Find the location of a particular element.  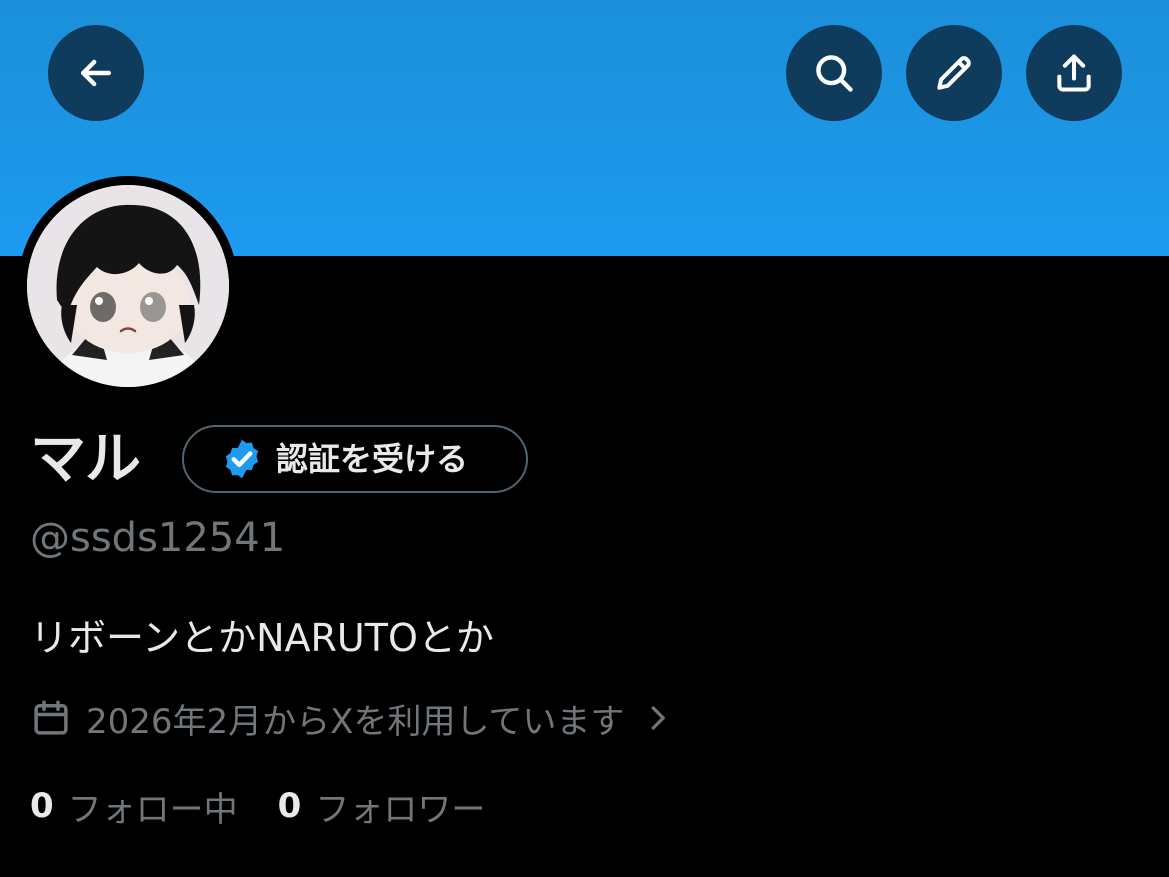

avatar-border is located at coordinates (128, 286).